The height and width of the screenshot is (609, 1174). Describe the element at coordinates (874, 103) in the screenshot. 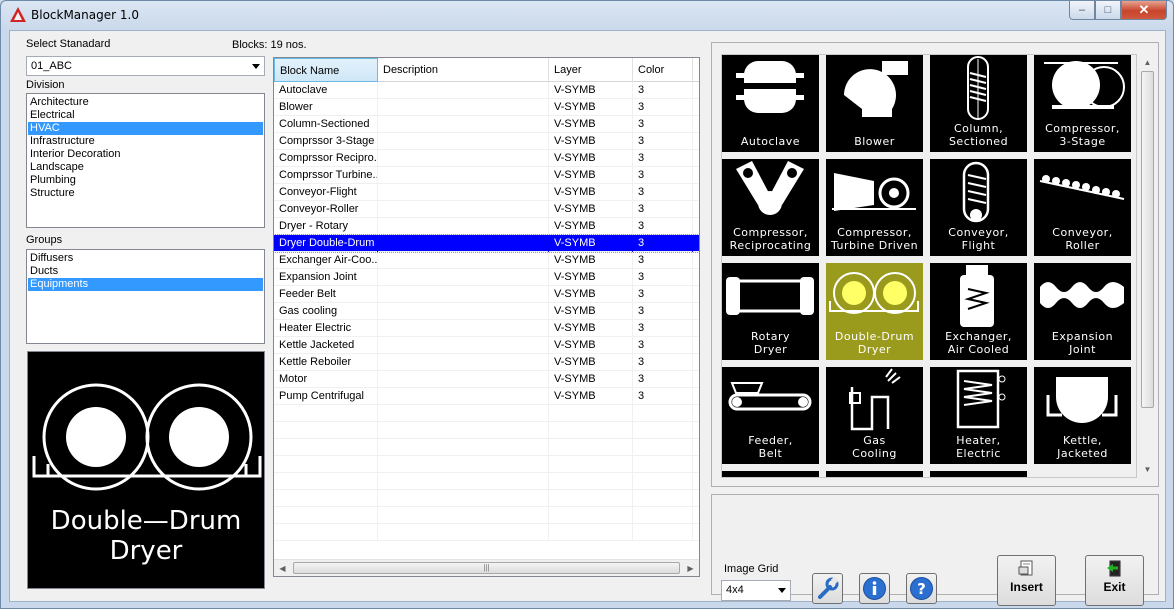

I see `gallery-tile: Blower` at that location.